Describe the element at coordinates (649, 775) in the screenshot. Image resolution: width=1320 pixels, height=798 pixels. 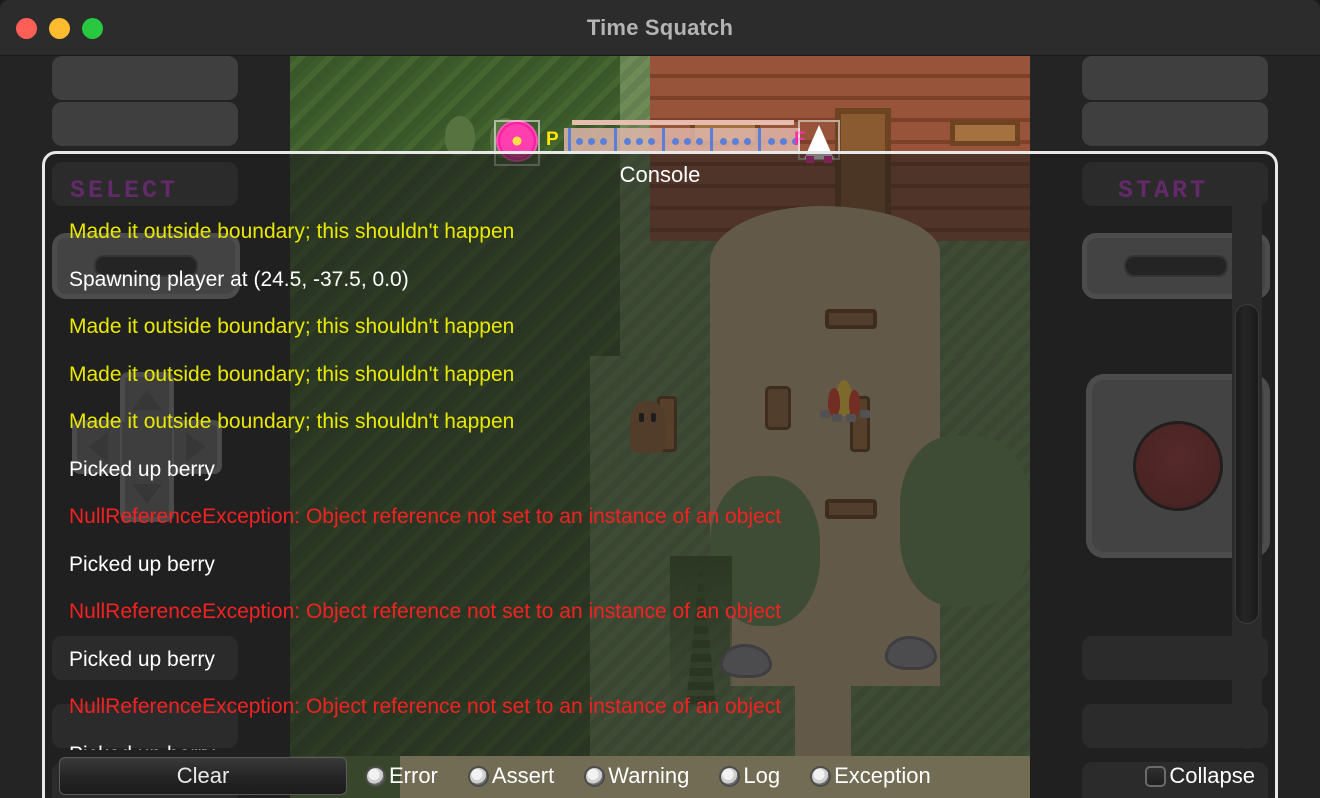
I see `filter-toggle-label: Warning` at that location.